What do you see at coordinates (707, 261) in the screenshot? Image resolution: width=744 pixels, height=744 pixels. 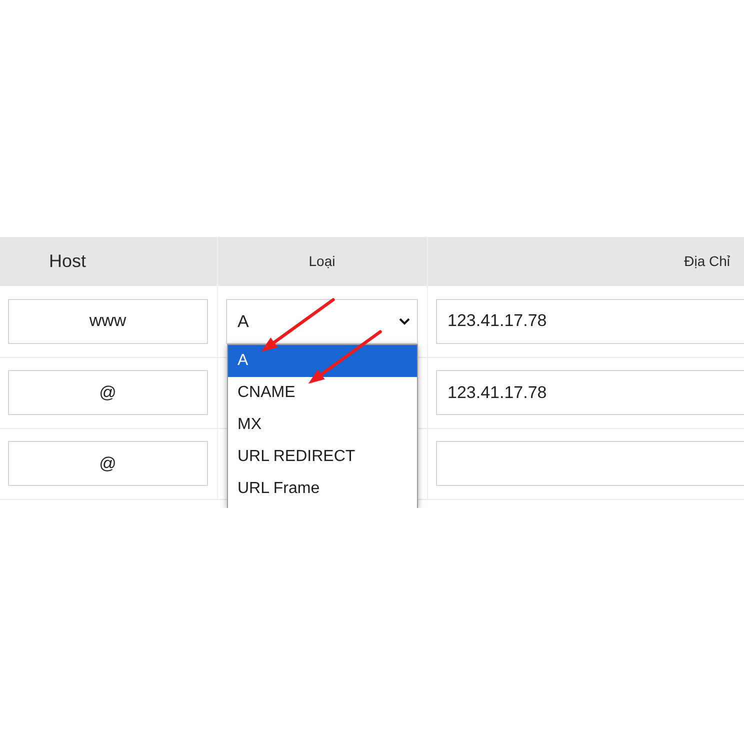 I see `address-column-header: Địa Chỉ` at bounding box center [707, 261].